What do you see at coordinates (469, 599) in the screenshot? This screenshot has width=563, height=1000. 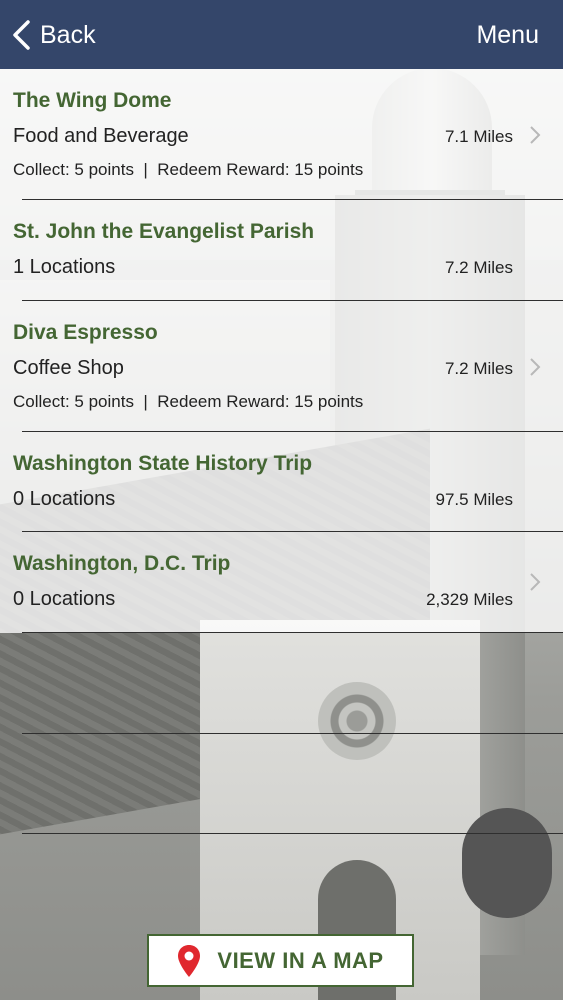 I see `item-distance: 2,329 Miles` at bounding box center [469, 599].